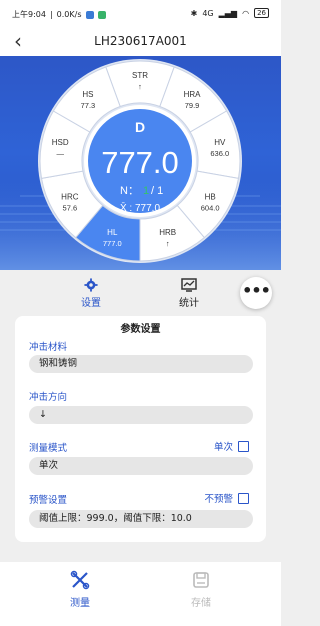 Image resolution: width=320 pixels, height=626 pixels. I want to click on dial-segment-value: 79.9, so click(192, 105).